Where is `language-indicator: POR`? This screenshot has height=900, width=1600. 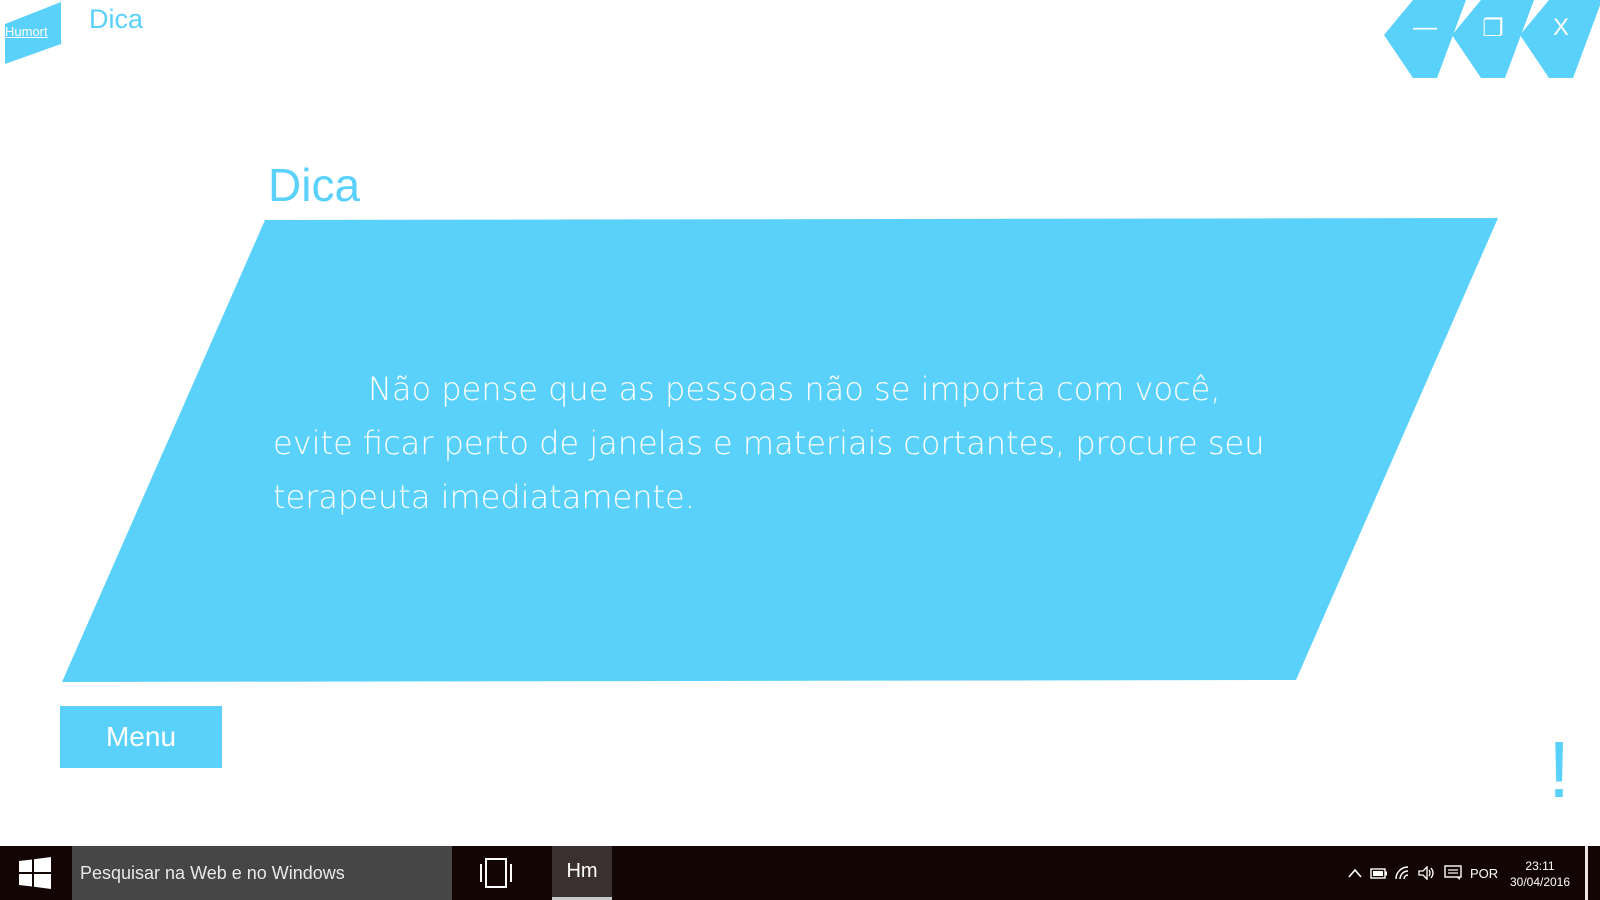 language-indicator: POR is located at coordinates (1484, 873).